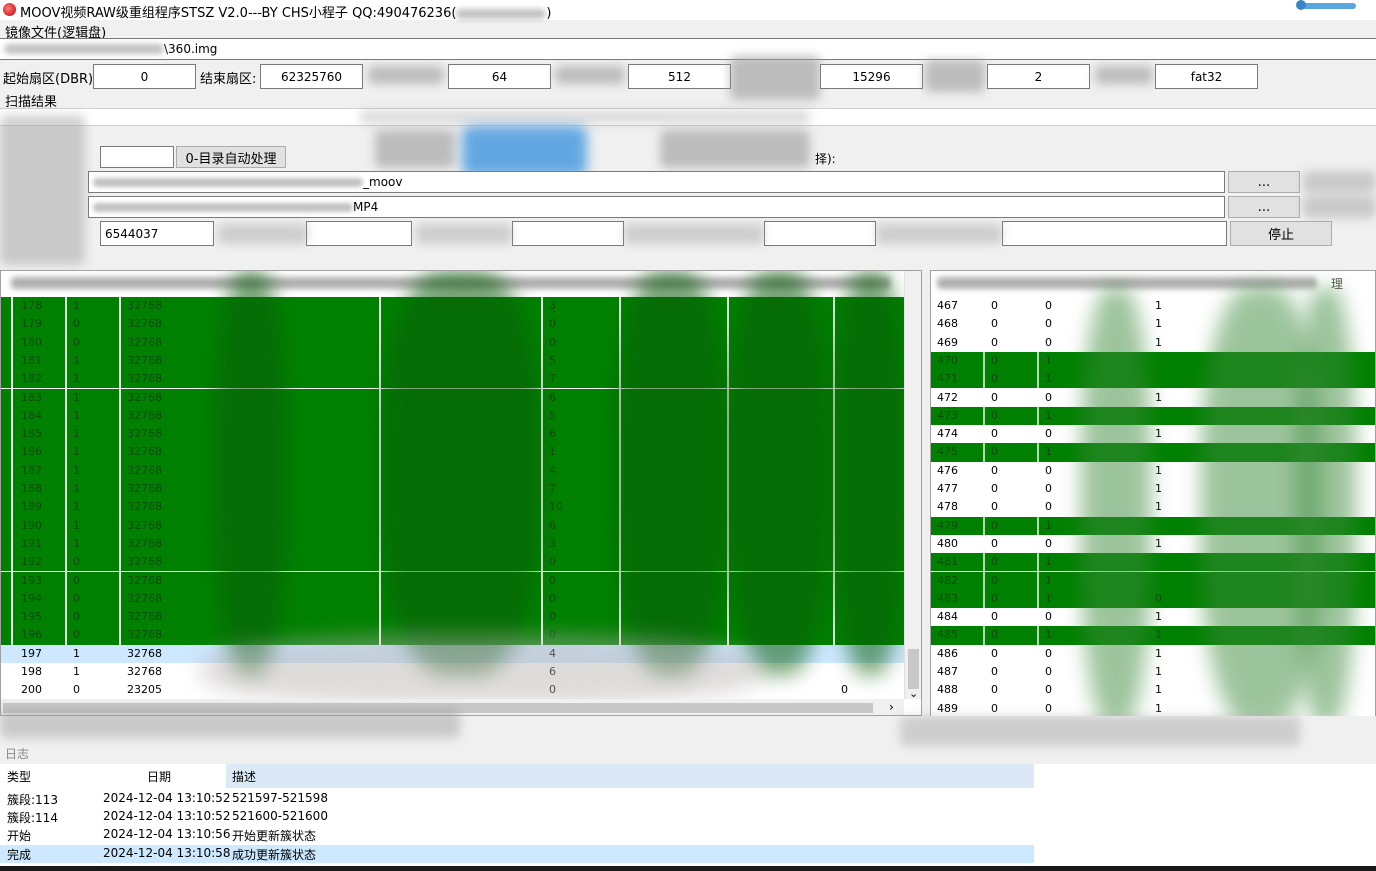 Image resolution: width=1376 pixels, height=871 pixels. Describe the element at coordinates (947, 507) in the screenshot. I see `table-cell: 478` at that location.